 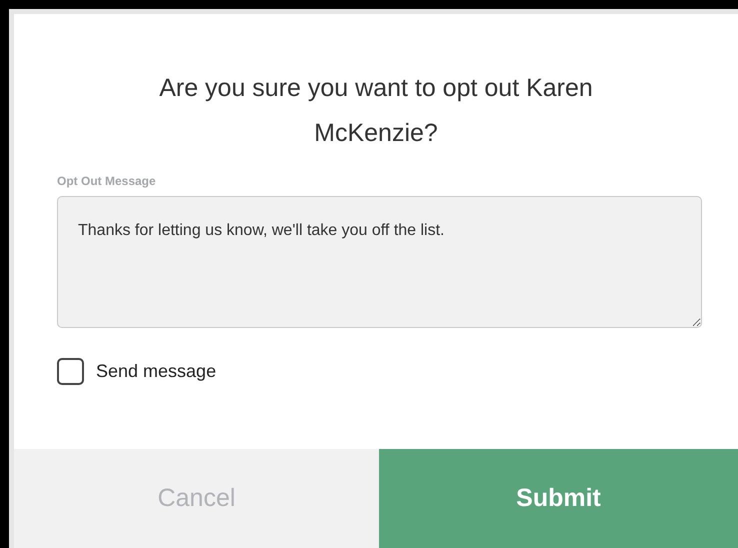 What do you see at coordinates (107, 181) in the screenshot?
I see `field-label: Opt Out Message` at bounding box center [107, 181].